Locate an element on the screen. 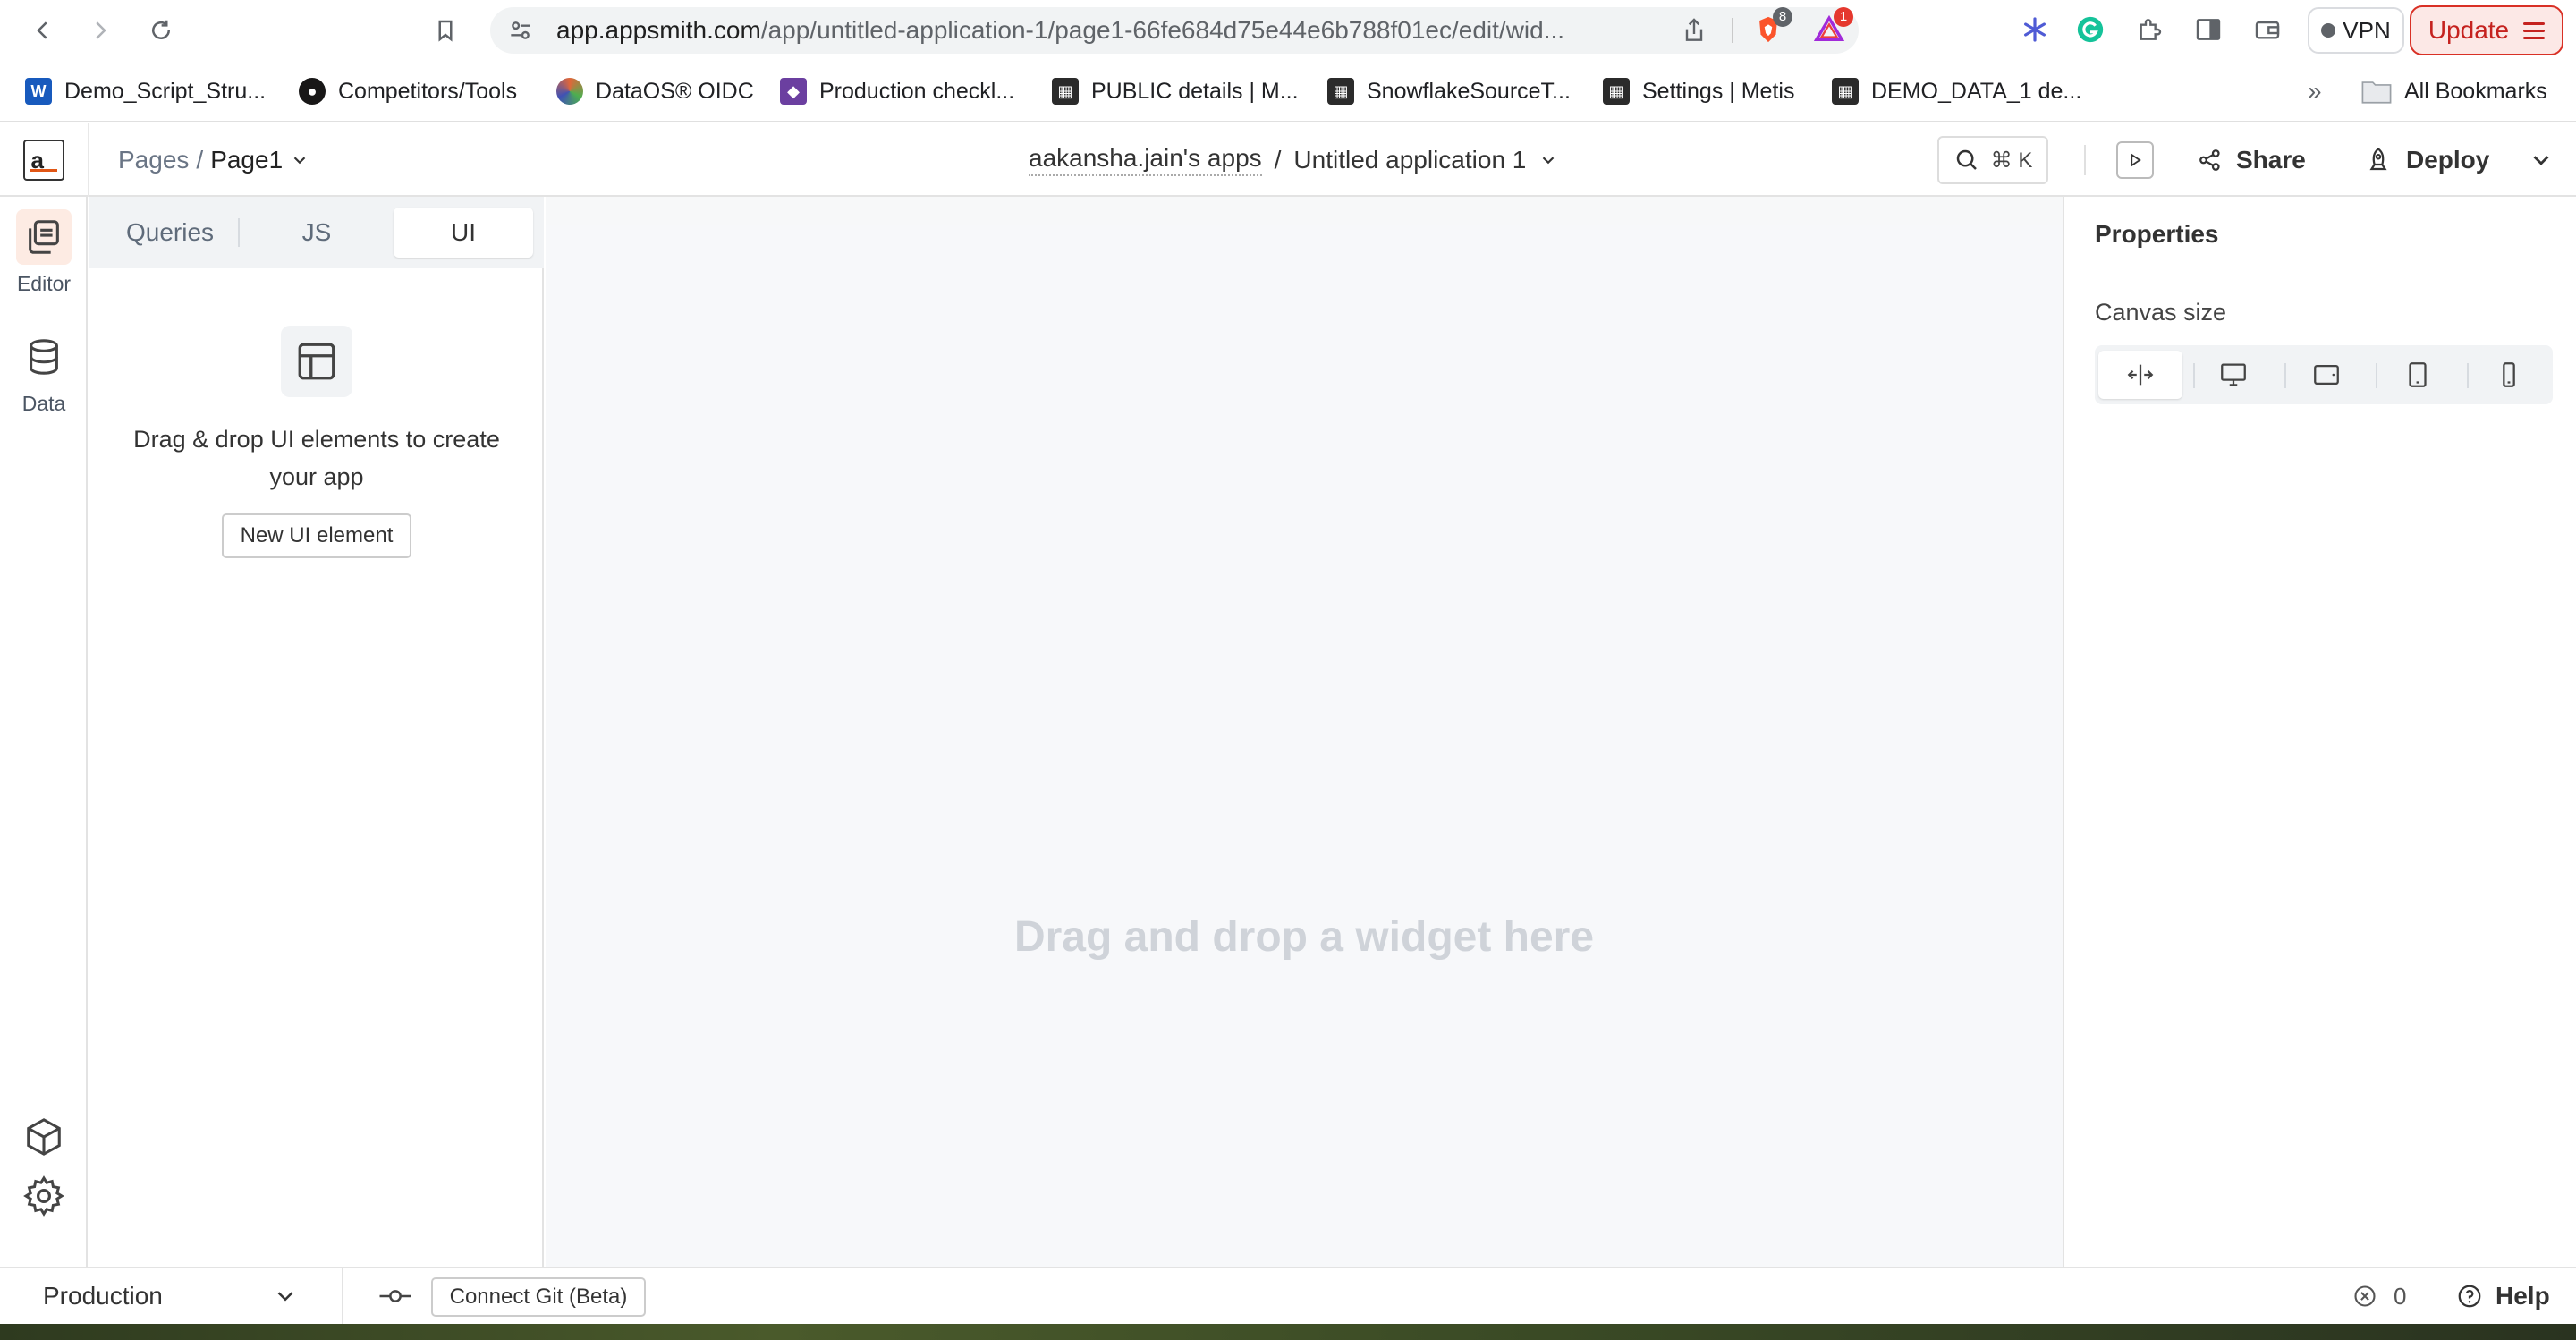 This screenshot has width=2576, height=1340. extensions-button is located at coordinates (2149, 30).